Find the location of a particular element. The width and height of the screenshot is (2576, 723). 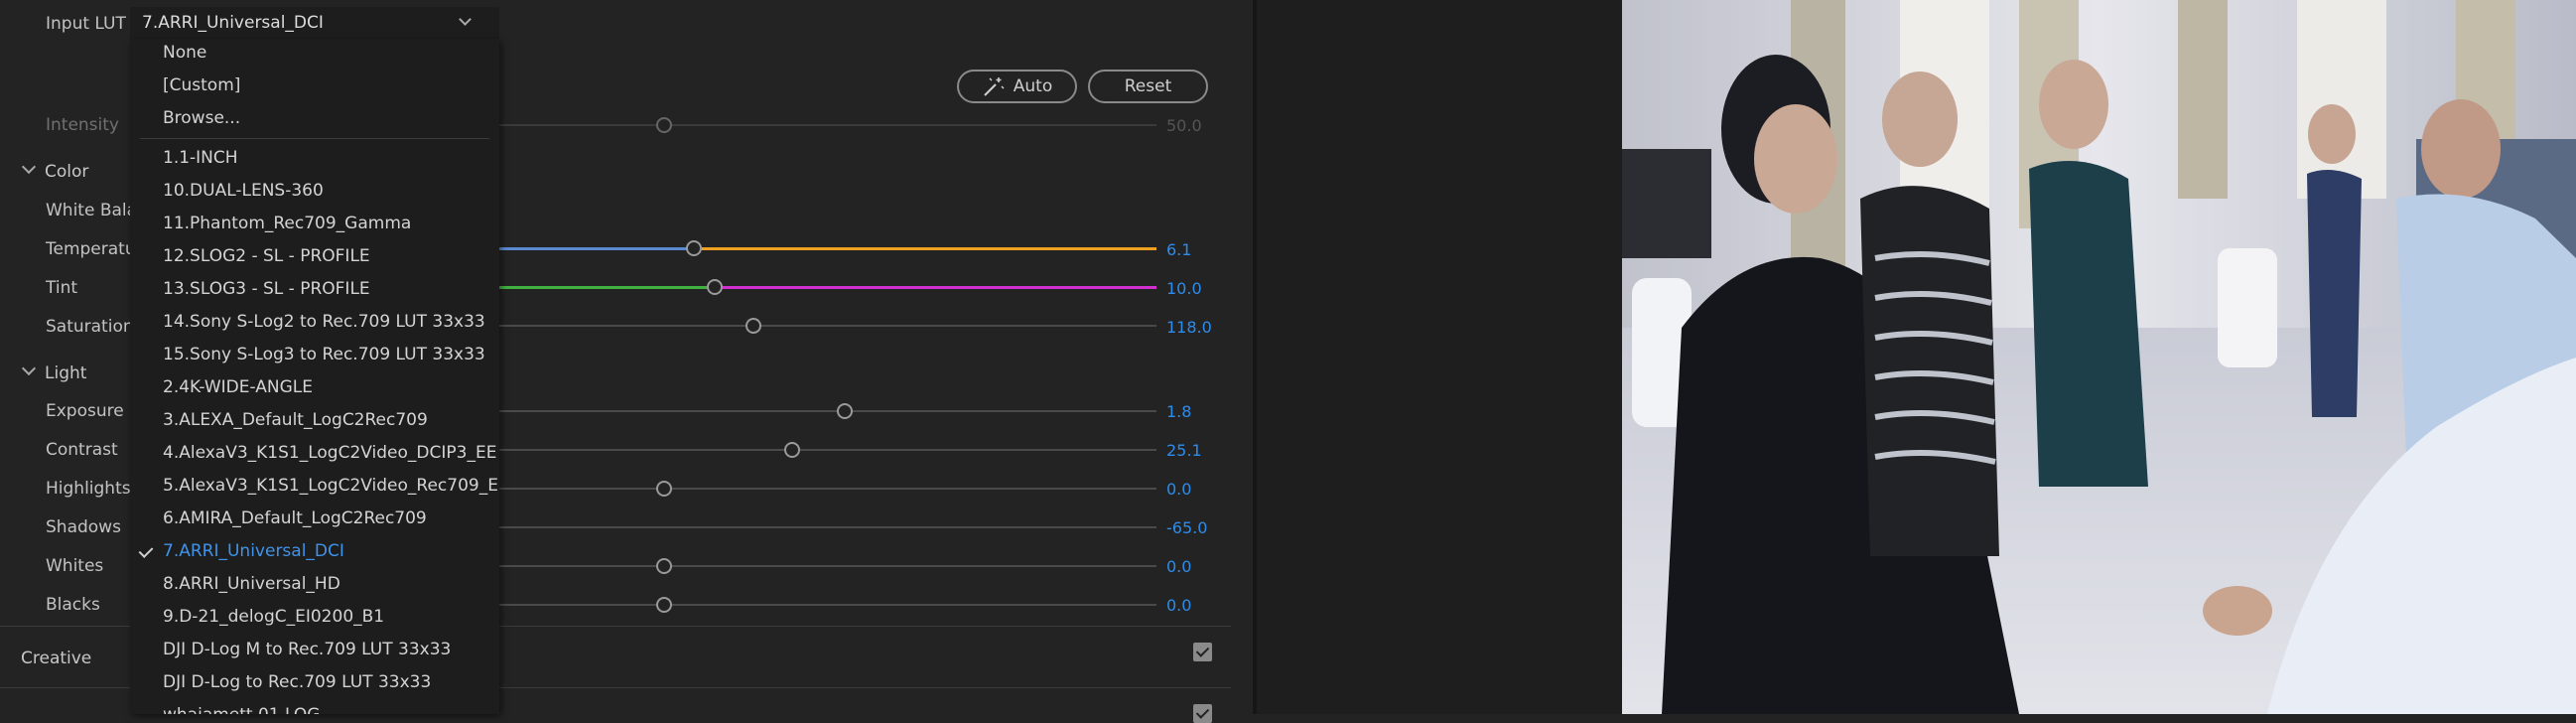

highlights-knob is located at coordinates (664, 489).